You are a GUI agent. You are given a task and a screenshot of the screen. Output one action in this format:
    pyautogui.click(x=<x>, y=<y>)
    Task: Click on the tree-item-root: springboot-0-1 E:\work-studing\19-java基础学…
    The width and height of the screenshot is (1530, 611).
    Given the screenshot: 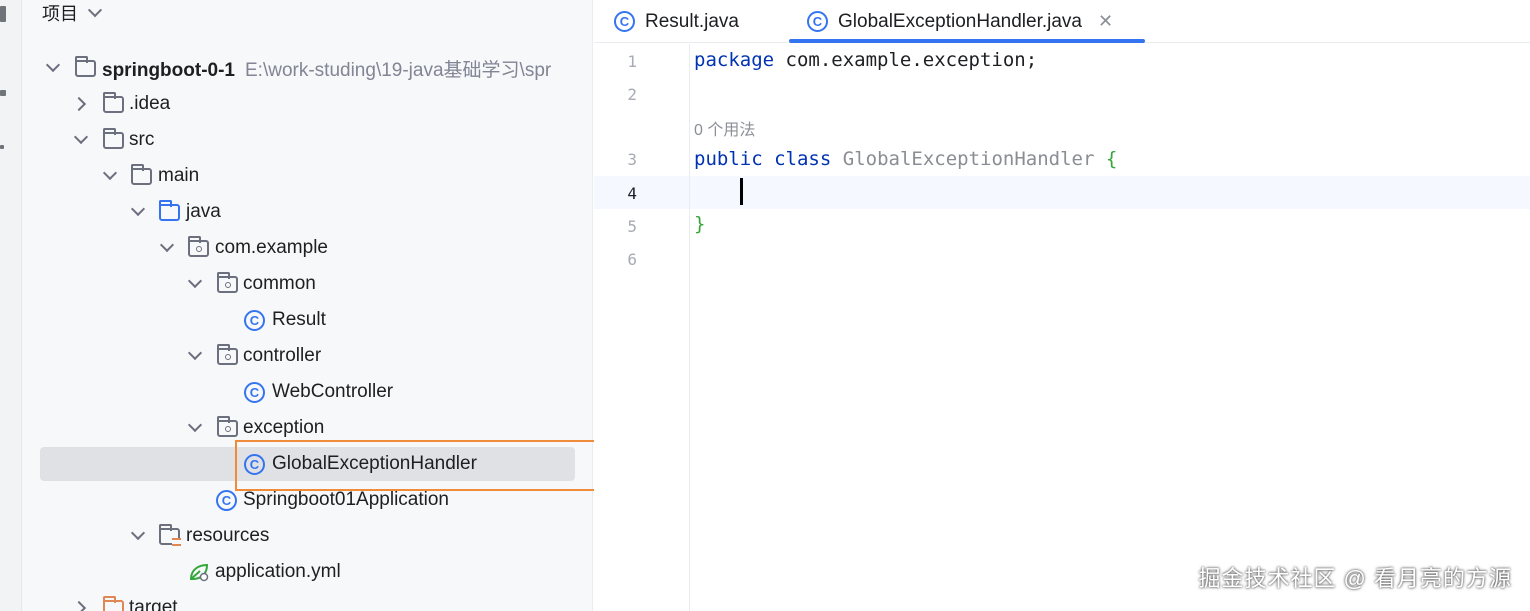 What is the action you would take?
    pyautogui.click(x=307, y=68)
    